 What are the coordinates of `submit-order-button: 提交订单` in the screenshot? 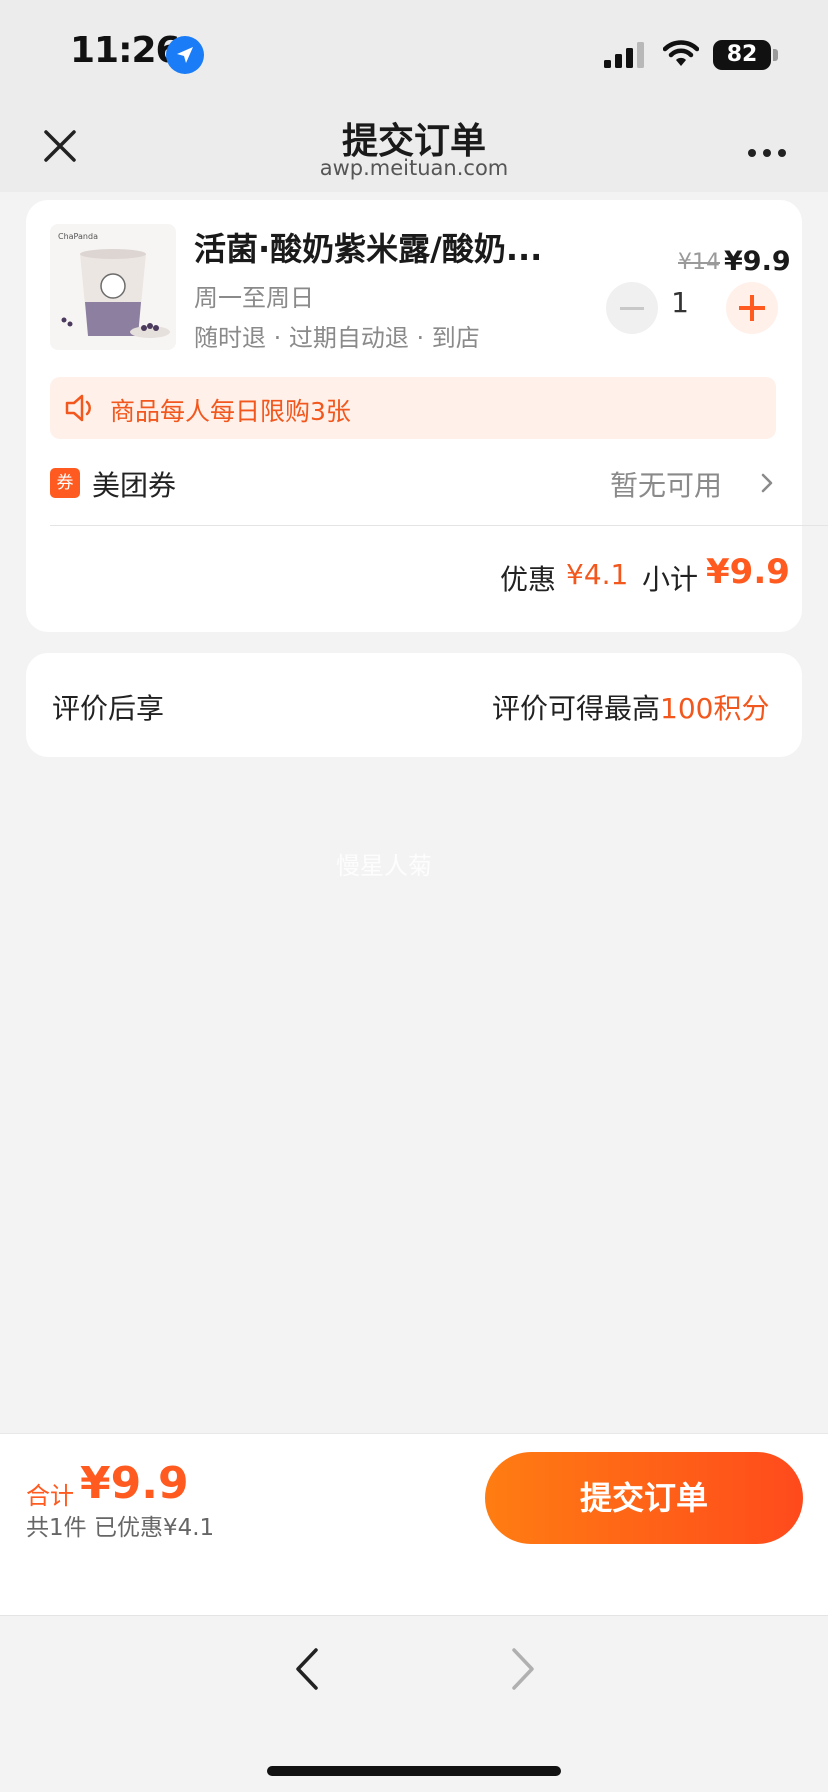 It's located at (644, 1498).